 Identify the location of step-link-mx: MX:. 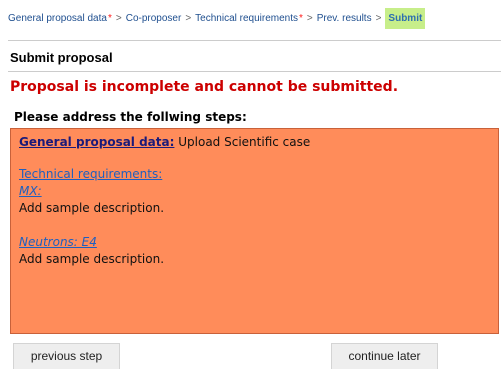
(30, 191).